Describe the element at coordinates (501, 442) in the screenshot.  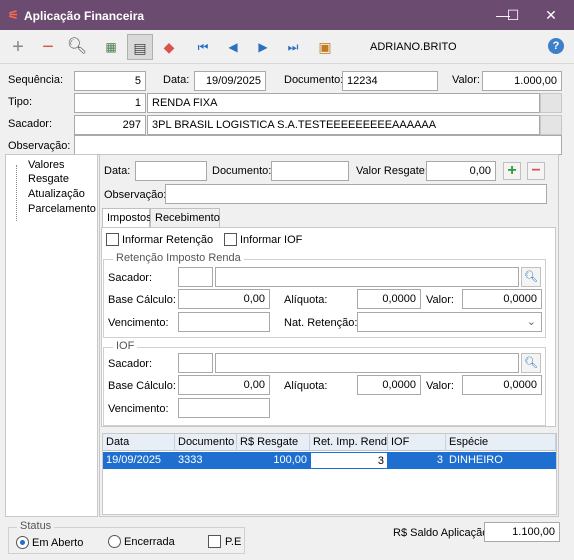
I see `column-header-especie: Espécie` at that location.